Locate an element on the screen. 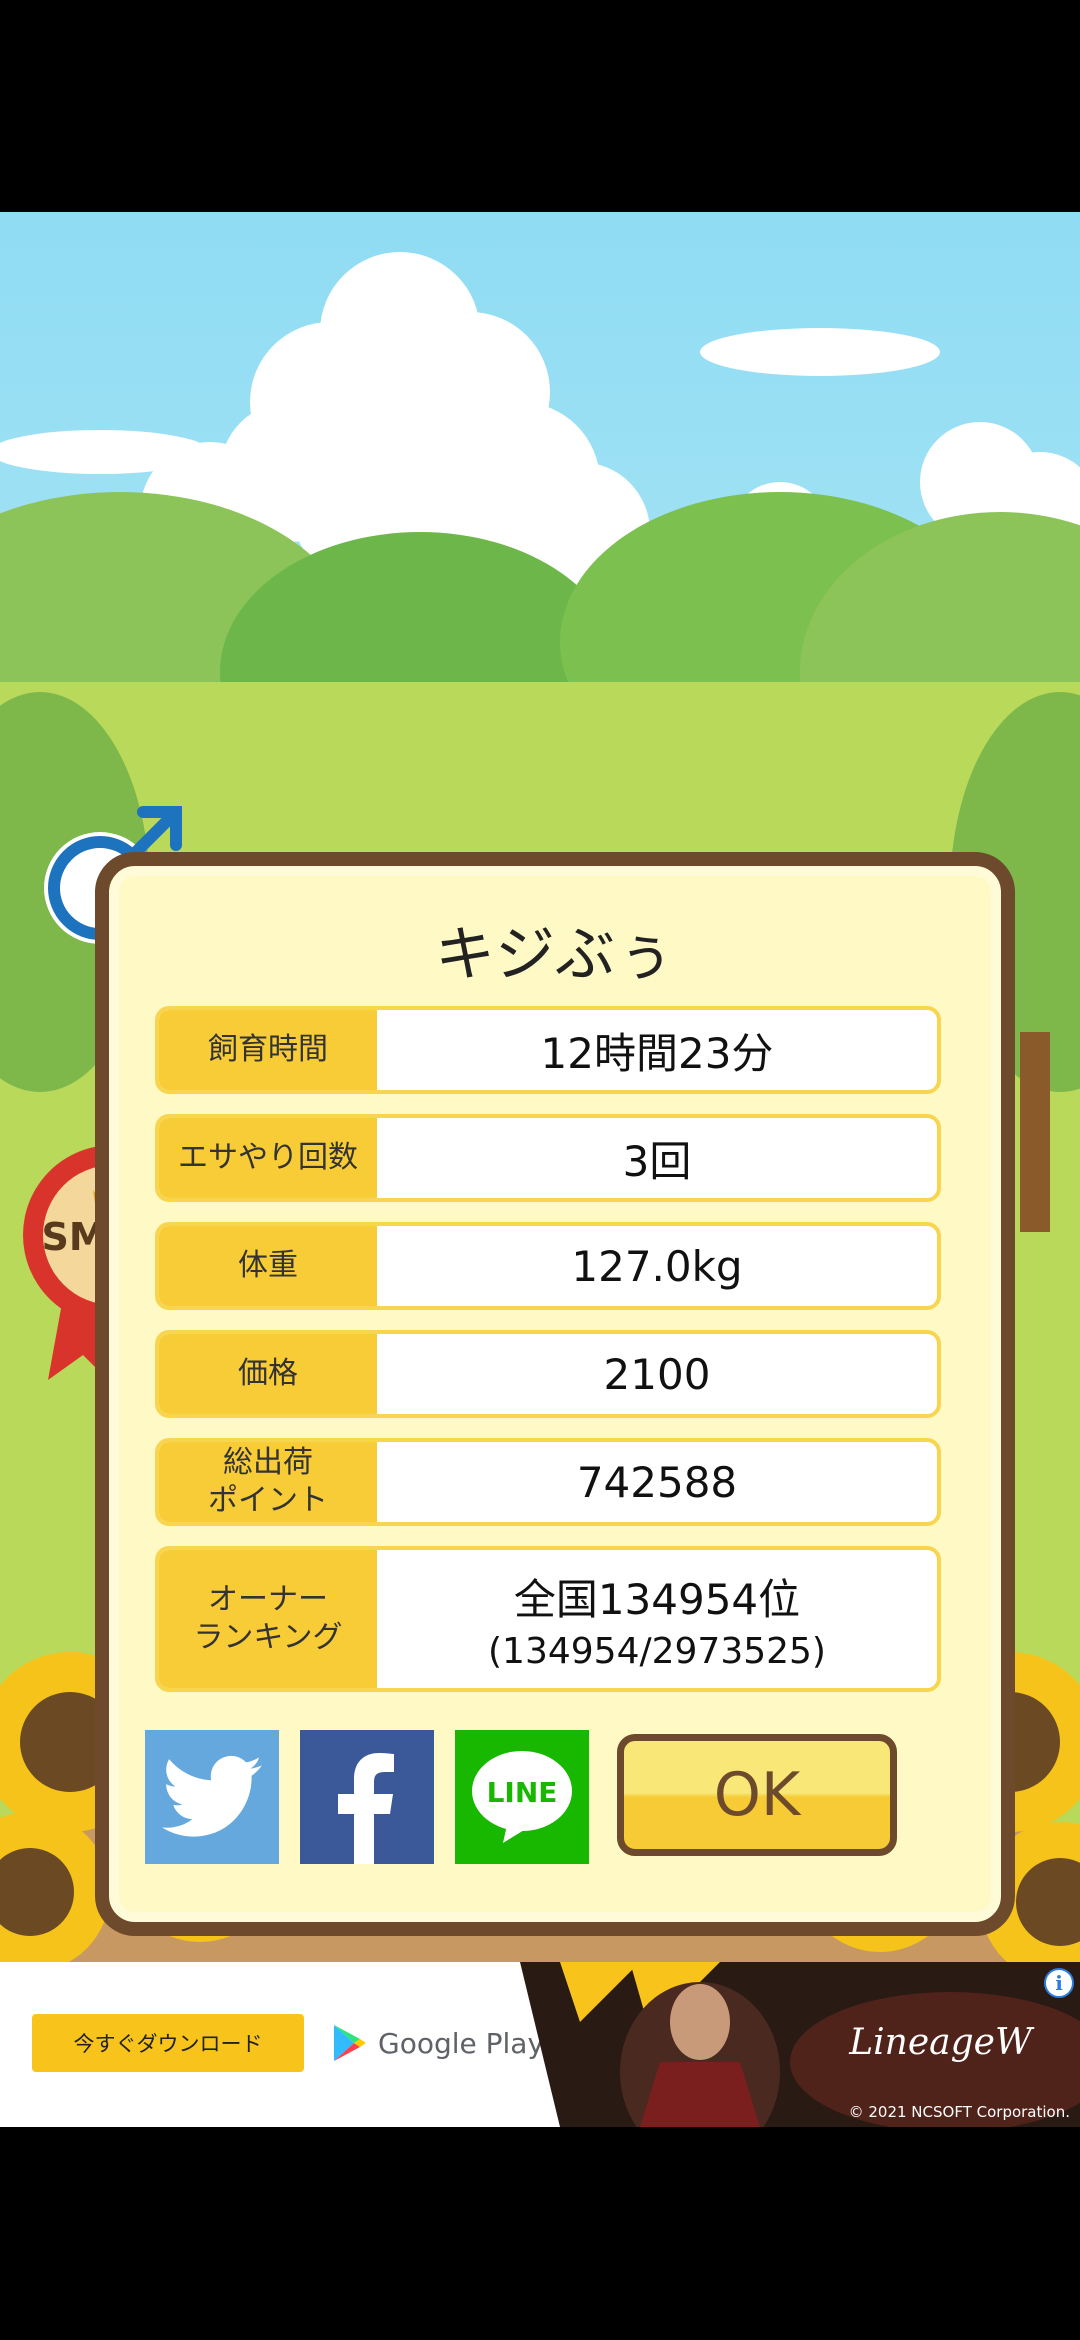 The width and height of the screenshot is (1080, 2340). stat-label: 体重 is located at coordinates (268, 1266).